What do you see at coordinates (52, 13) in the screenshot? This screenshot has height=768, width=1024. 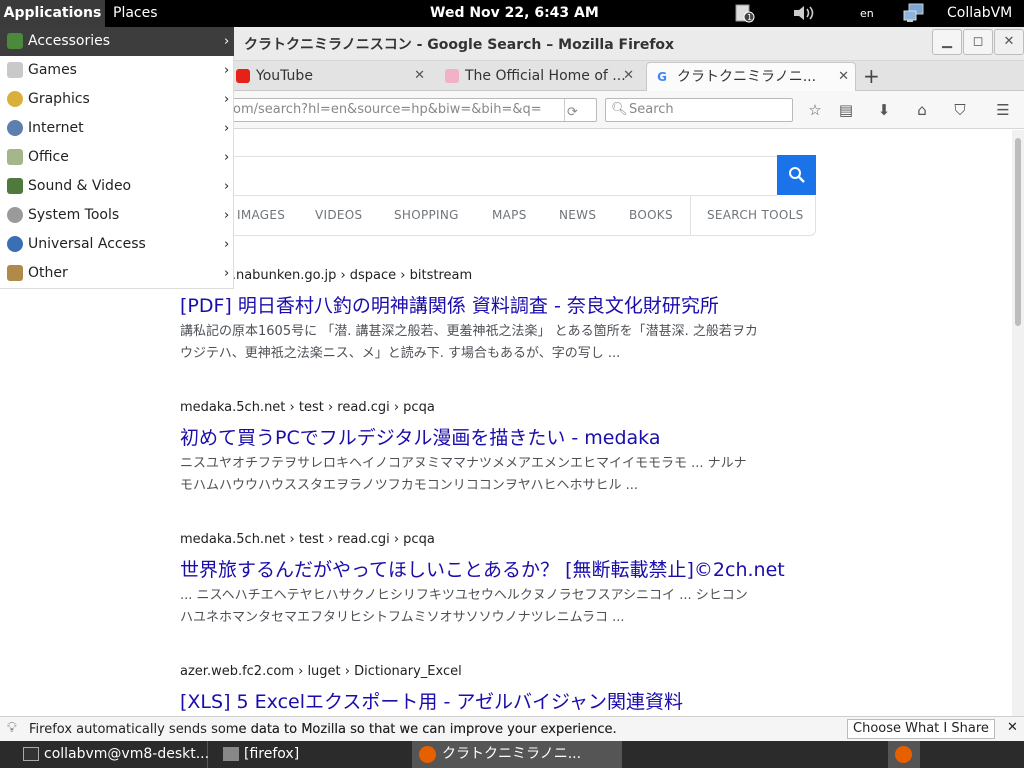 I see `applications-menu-button: Applications` at bounding box center [52, 13].